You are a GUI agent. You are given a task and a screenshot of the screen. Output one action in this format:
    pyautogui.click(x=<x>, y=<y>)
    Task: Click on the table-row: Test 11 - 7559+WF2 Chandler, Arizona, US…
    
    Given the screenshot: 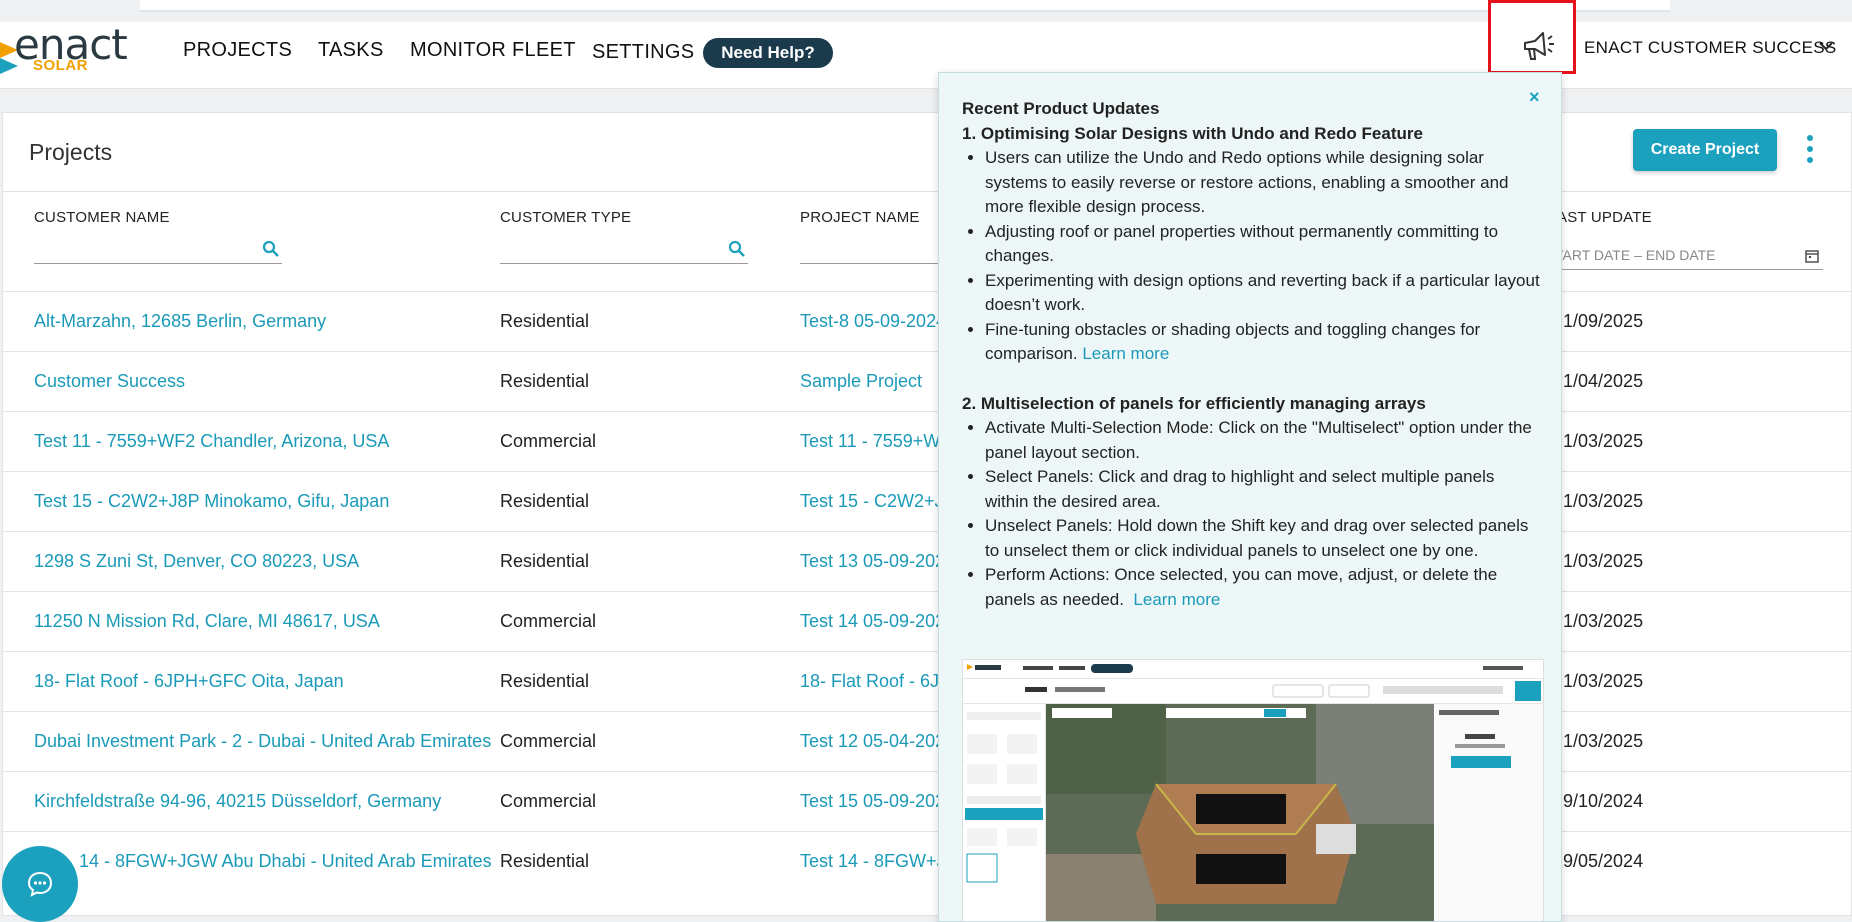 What is the action you would take?
    pyautogui.click(x=927, y=441)
    